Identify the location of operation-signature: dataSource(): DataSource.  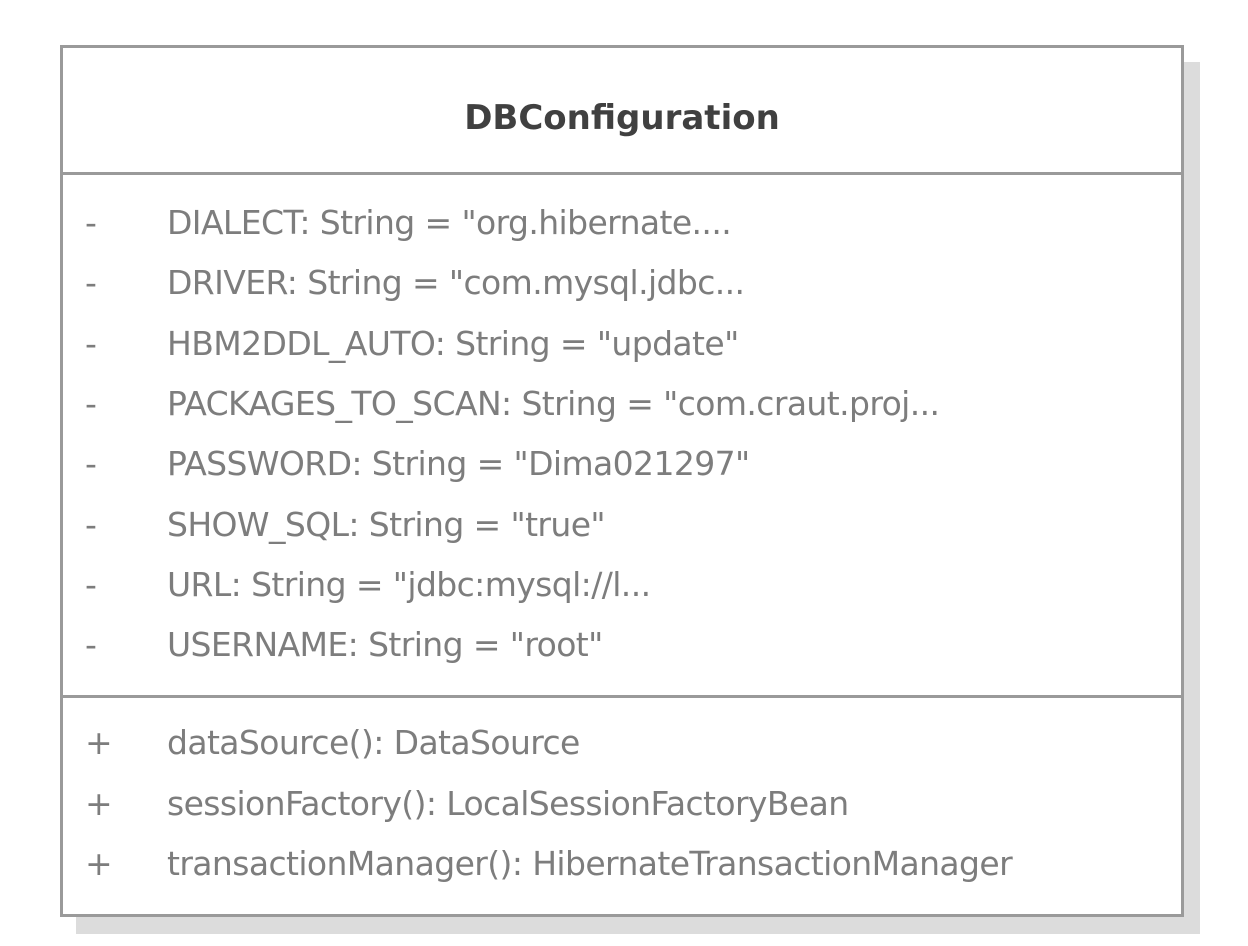
(373, 742).